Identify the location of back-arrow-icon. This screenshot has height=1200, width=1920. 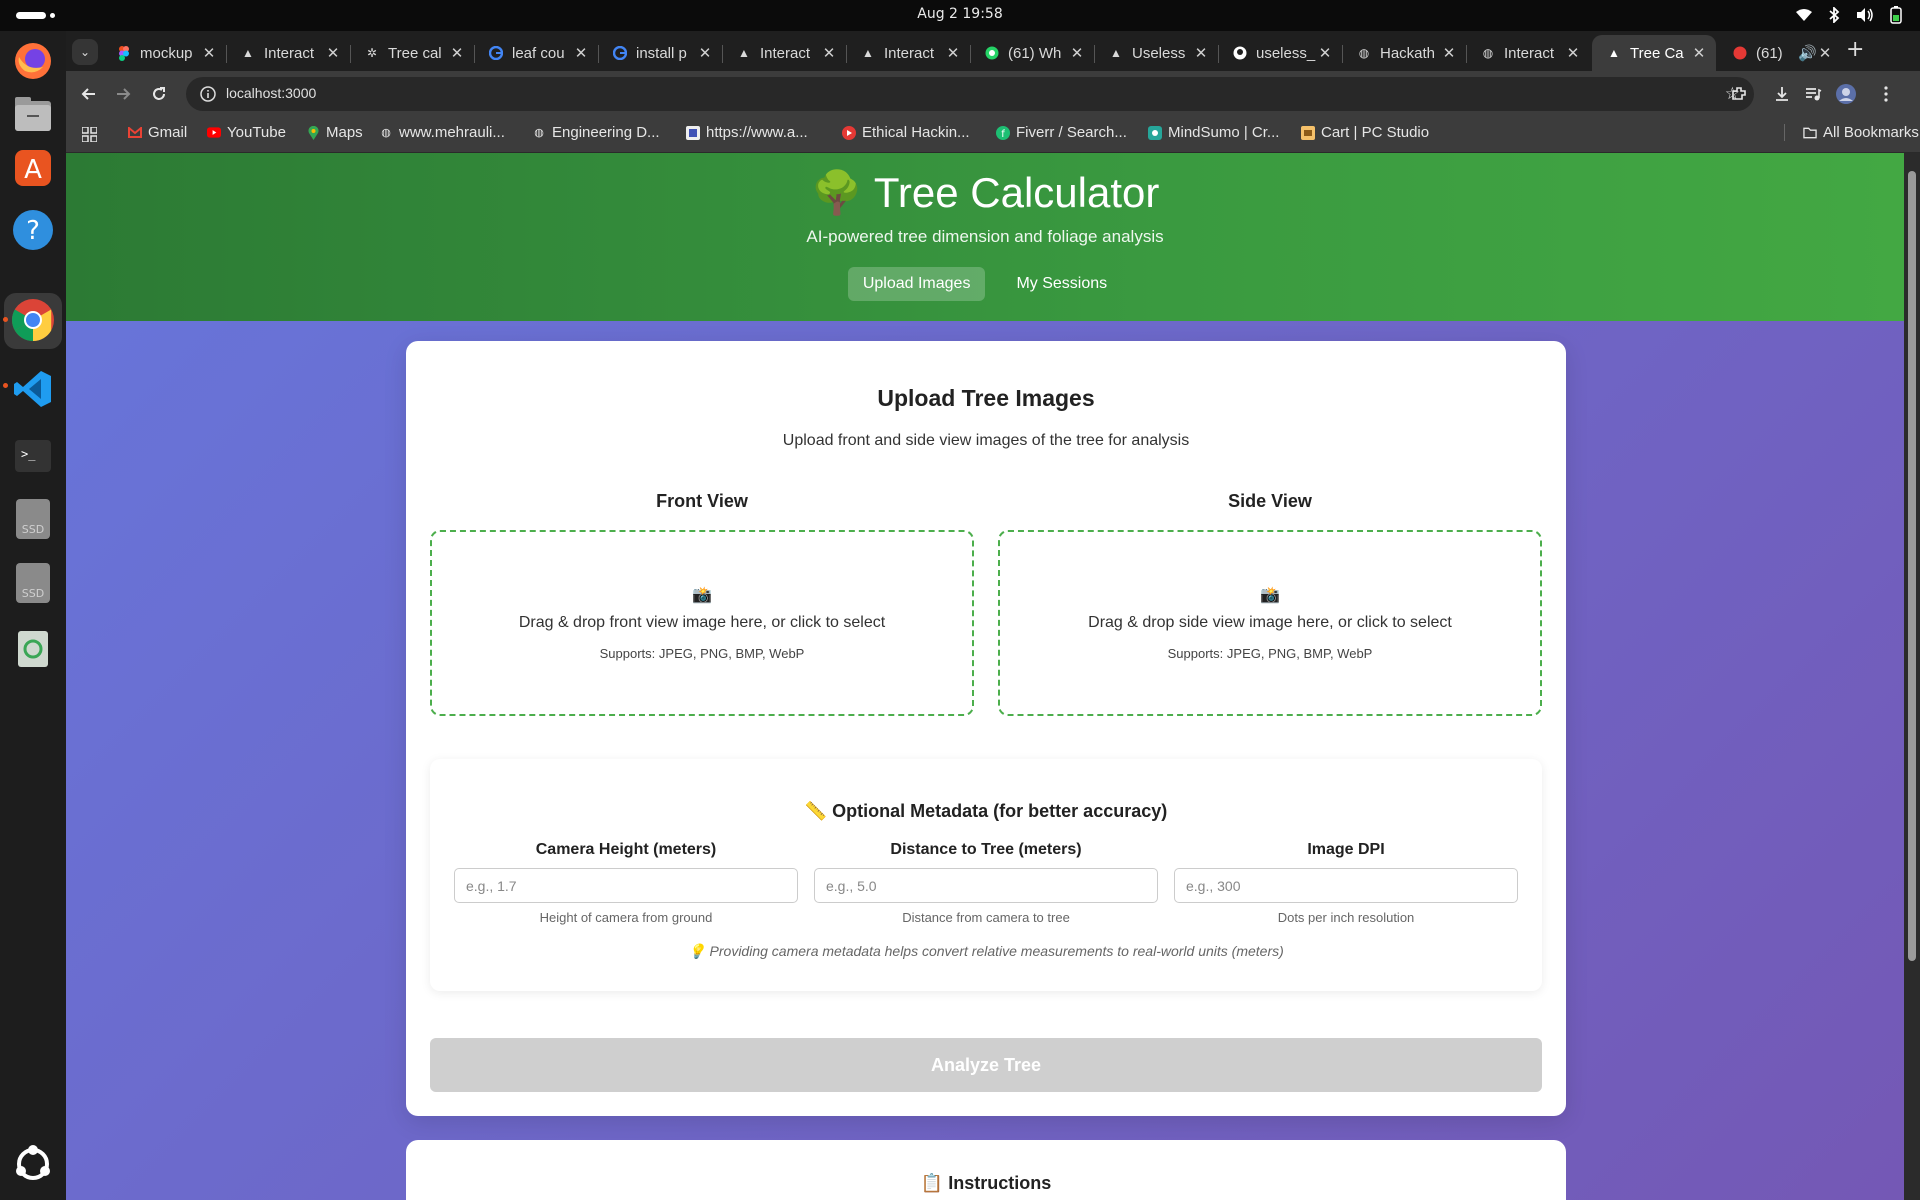
(88, 94).